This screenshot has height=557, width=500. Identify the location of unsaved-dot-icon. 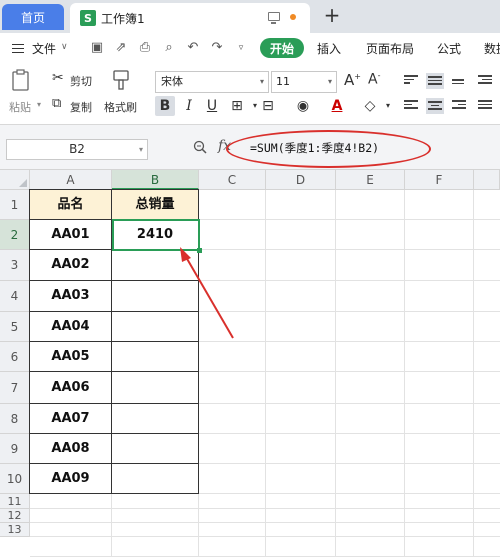
(293, 17).